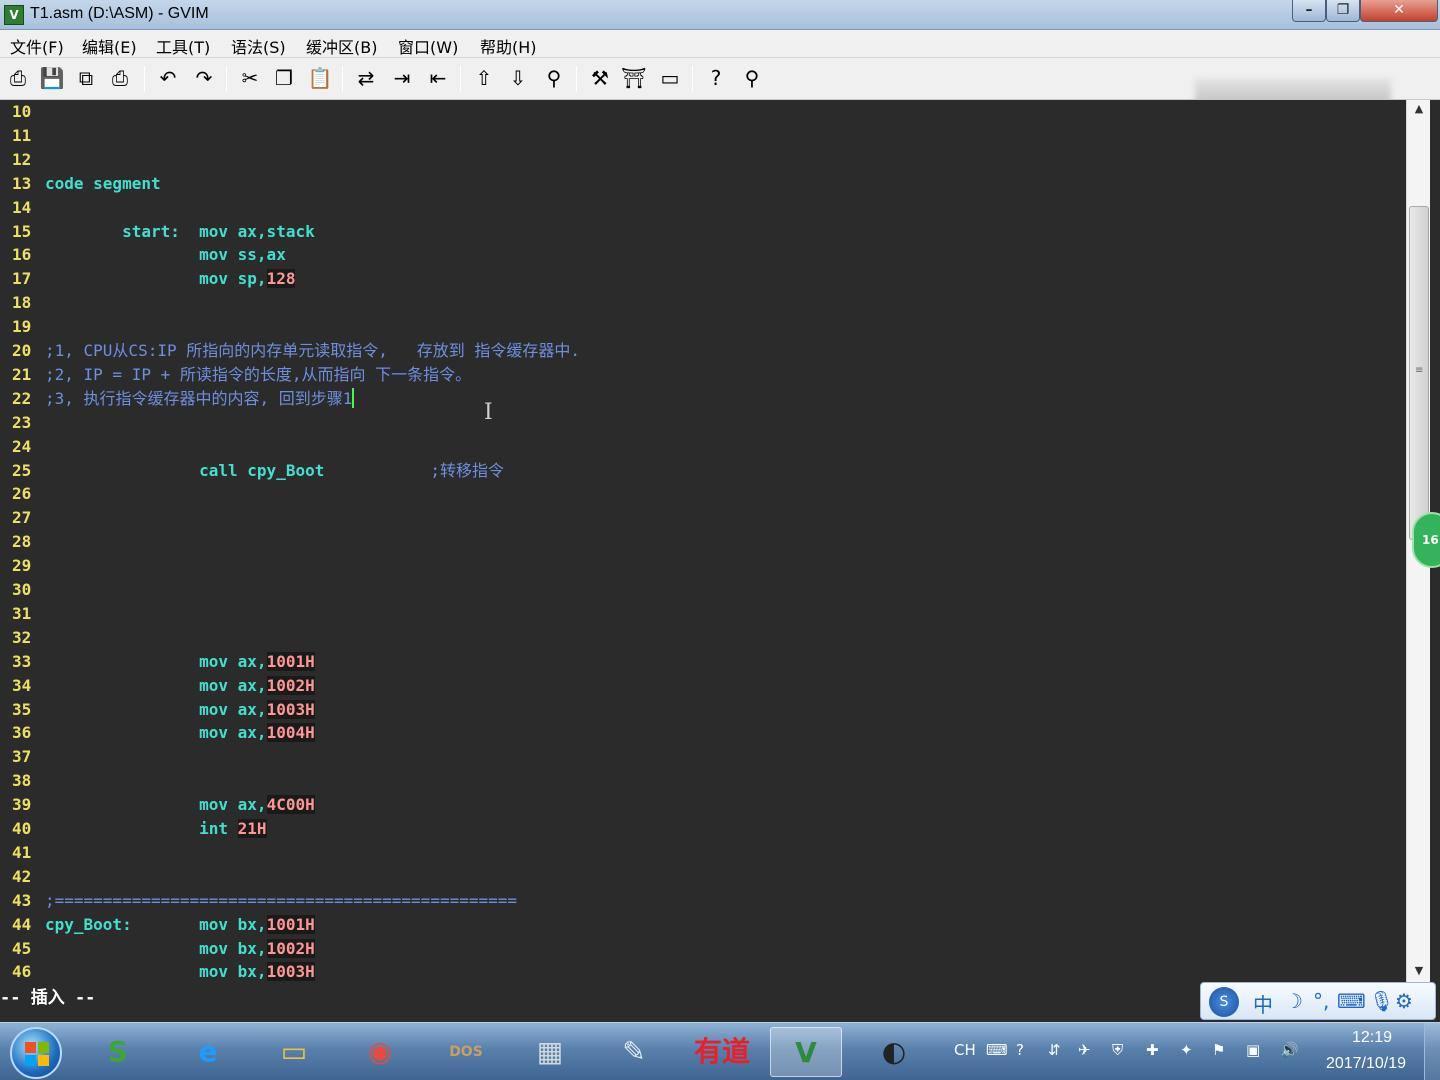 The height and width of the screenshot is (1080, 1440). I want to click on find-help-icon: ⚲, so click(752, 78).